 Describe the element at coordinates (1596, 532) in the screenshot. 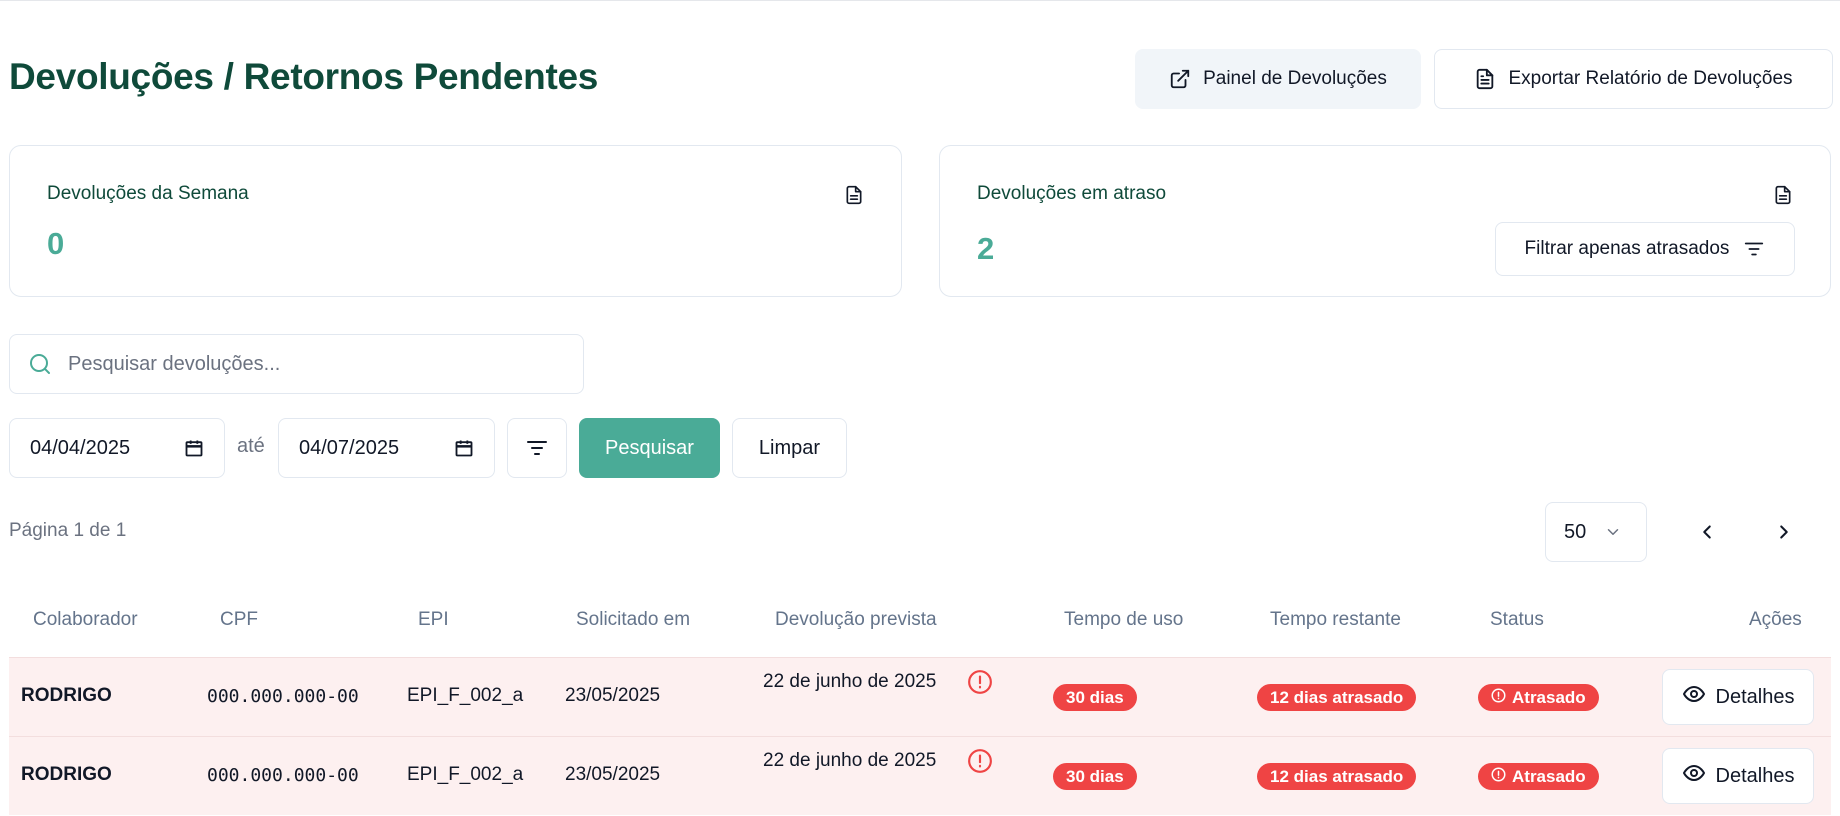

I see `page-size-select: 50` at that location.